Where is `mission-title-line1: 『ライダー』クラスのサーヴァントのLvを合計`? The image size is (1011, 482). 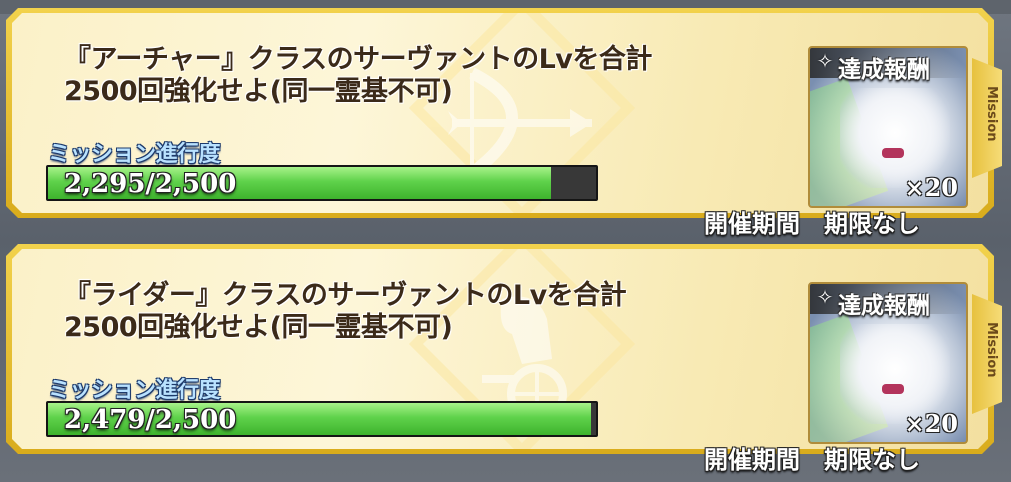 mission-title-line1: 『ライダー』クラスのサーヴァントのLvを合計 is located at coordinates (345, 295).